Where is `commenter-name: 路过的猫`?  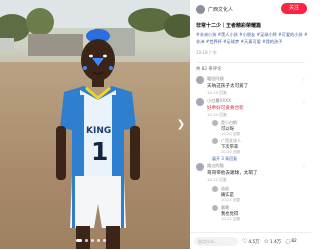 commenter-name: 路过的猫 is located at coordinates (215, 166).